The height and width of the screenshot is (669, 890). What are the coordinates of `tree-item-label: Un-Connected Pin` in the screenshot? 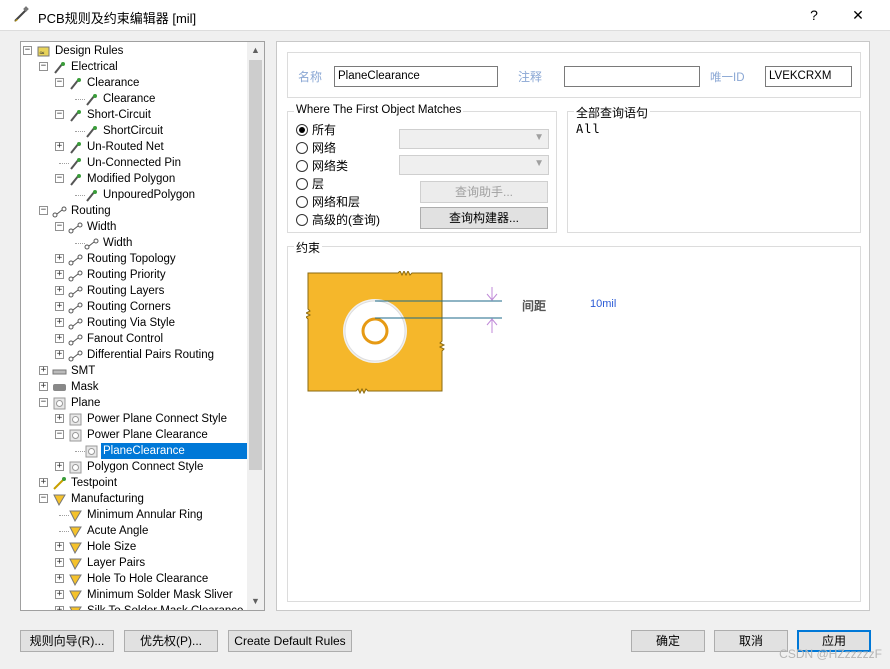 It's located at (134, 163).